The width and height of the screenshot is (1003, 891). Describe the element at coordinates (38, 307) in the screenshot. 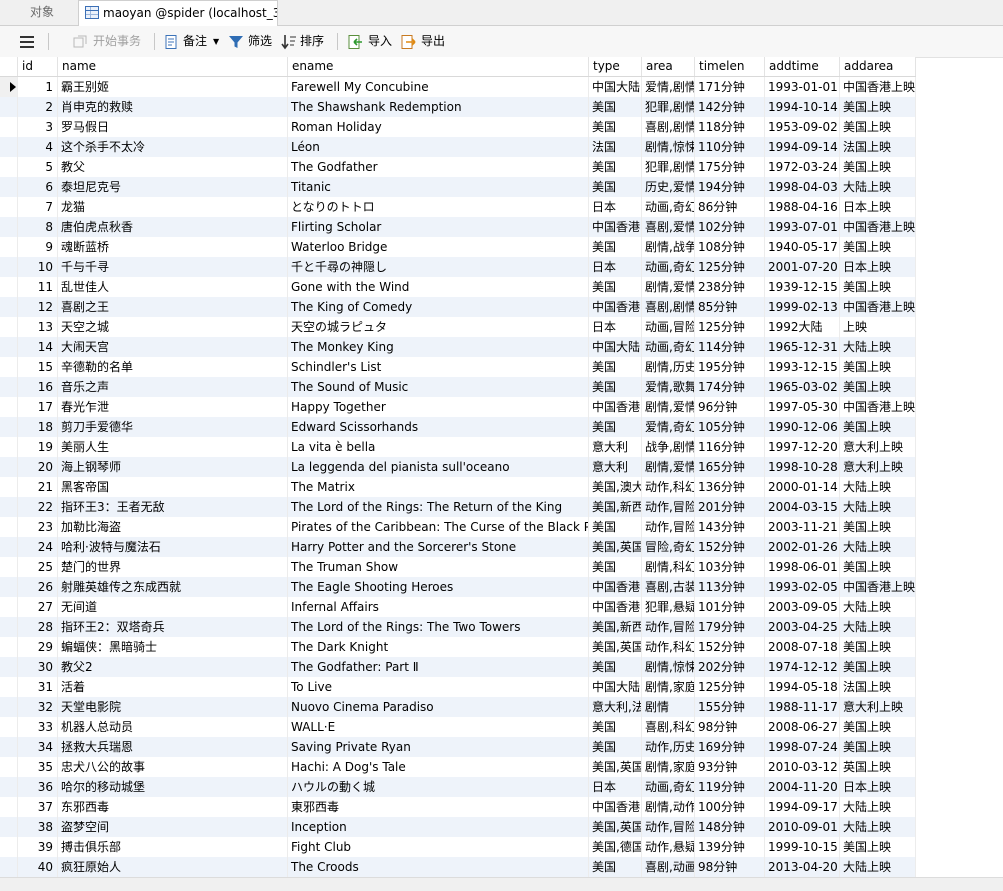

I see `cell-id: 12` at that location.